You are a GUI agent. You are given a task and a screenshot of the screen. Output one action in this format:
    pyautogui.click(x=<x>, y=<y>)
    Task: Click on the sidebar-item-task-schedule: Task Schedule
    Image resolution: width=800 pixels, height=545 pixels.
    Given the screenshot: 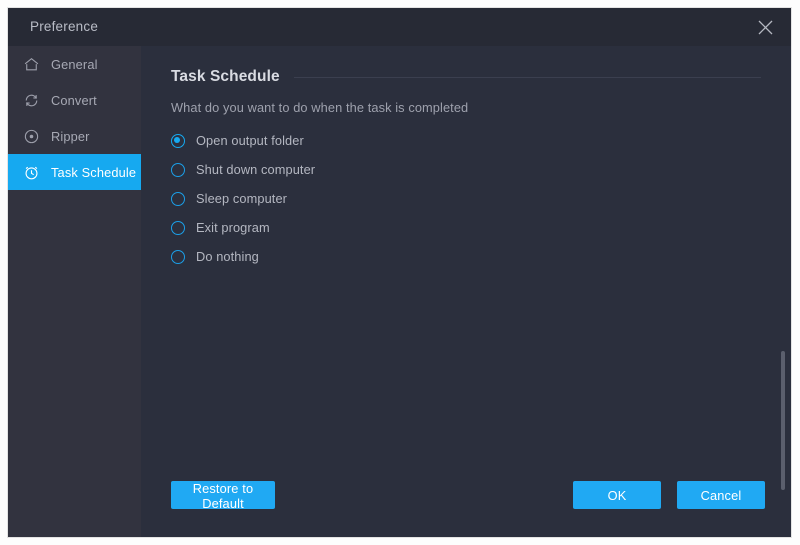 What is the action you would take?
    pyautogui.click(x=74, y=172)
    